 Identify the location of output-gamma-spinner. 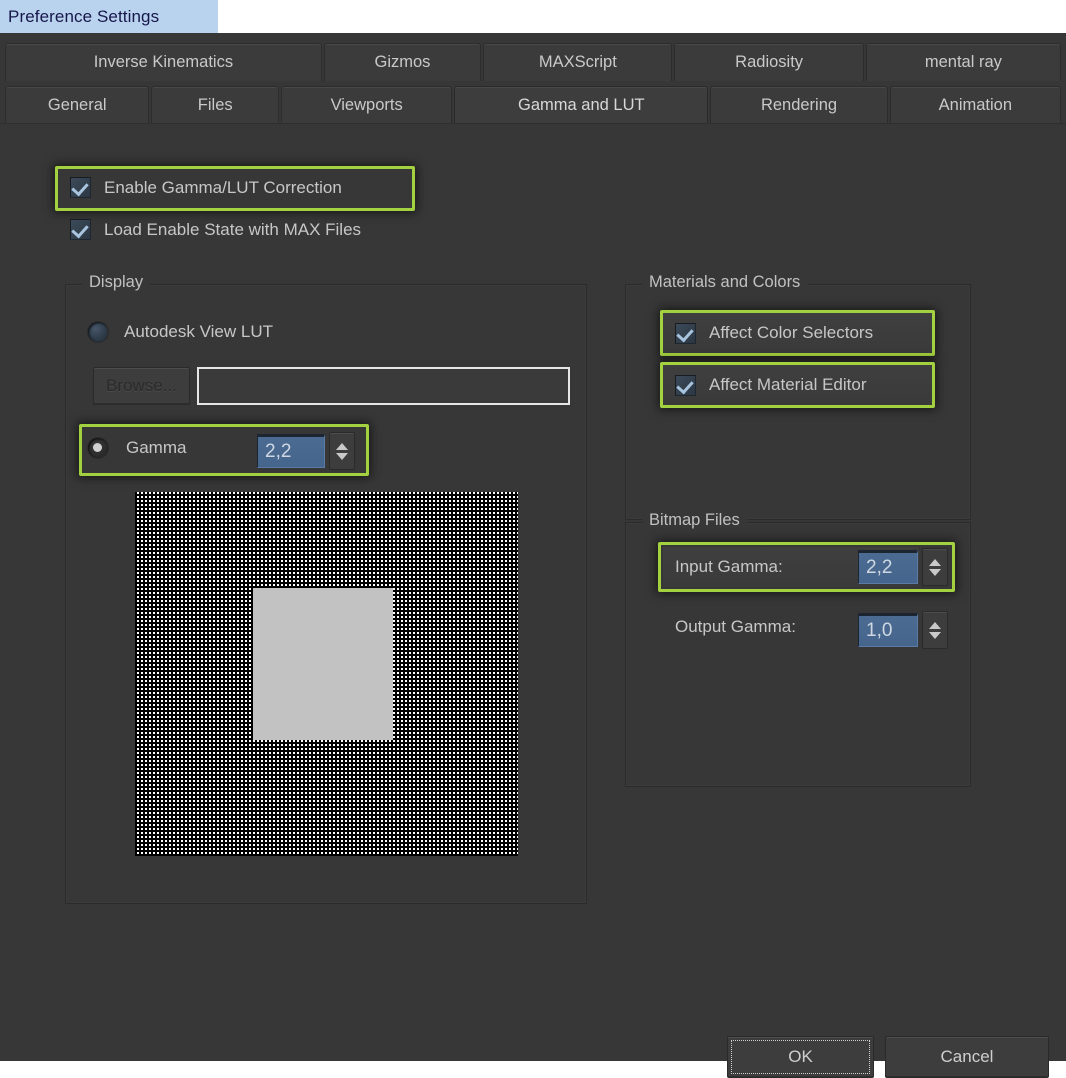
(935, 630).